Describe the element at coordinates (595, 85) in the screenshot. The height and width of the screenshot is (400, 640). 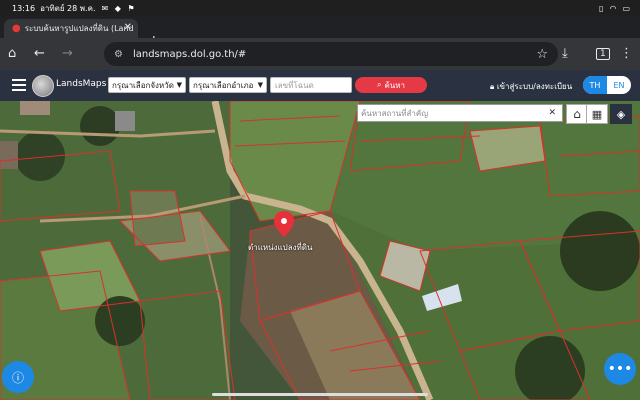
I see `lang-th-button: TH` at that location.